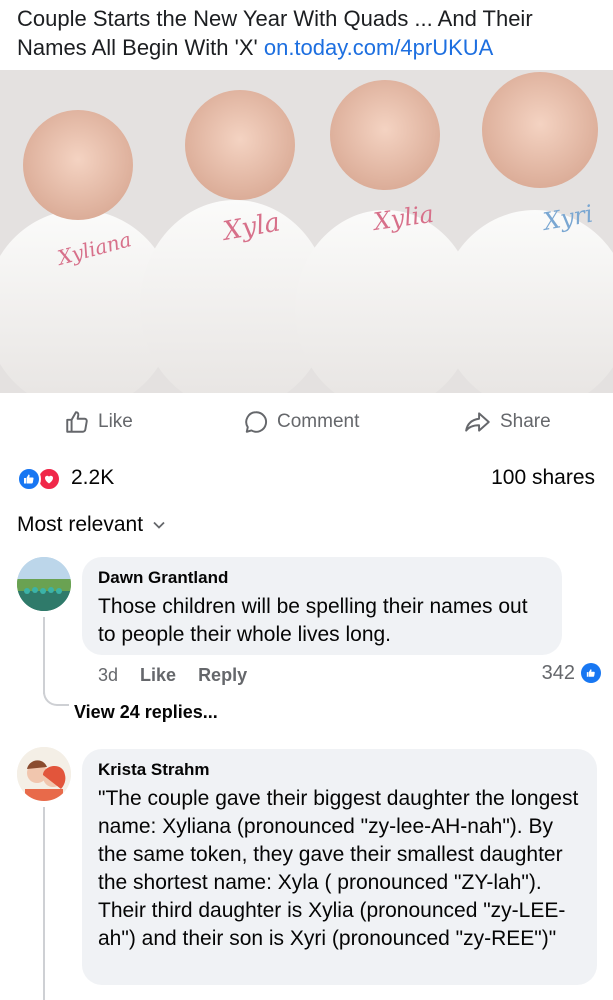  I want to click on like-label: Like, so click(115, 421).